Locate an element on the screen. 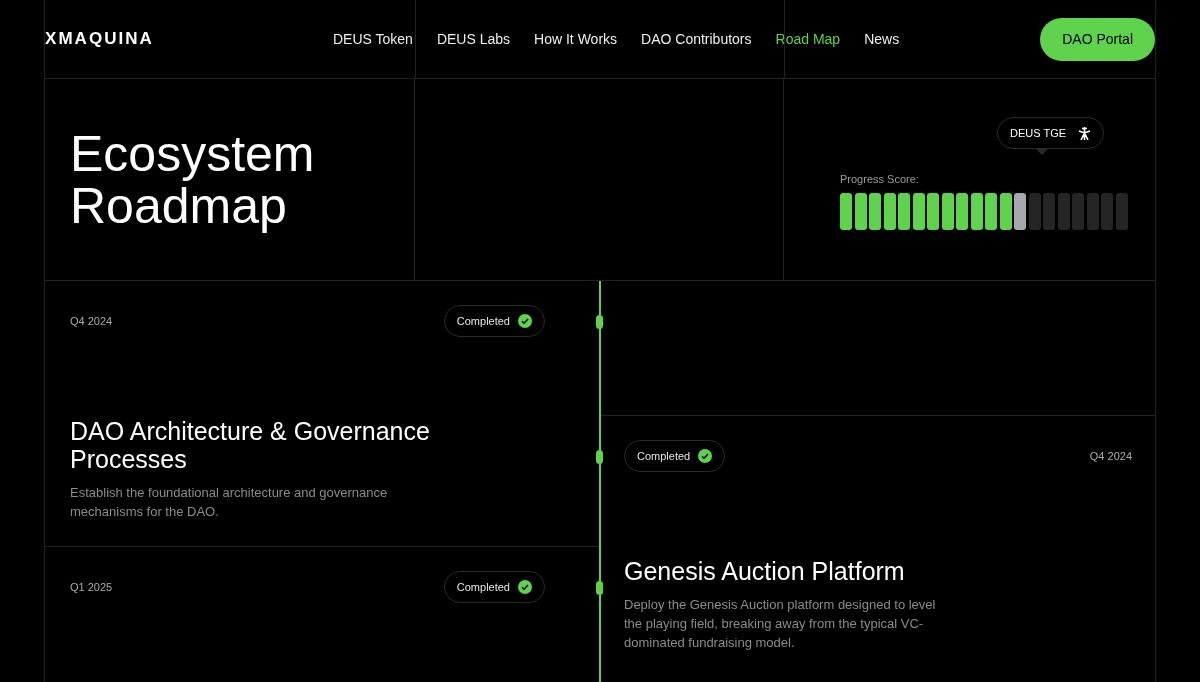  nav-link: How It Works is located at coordinates (576, 39).